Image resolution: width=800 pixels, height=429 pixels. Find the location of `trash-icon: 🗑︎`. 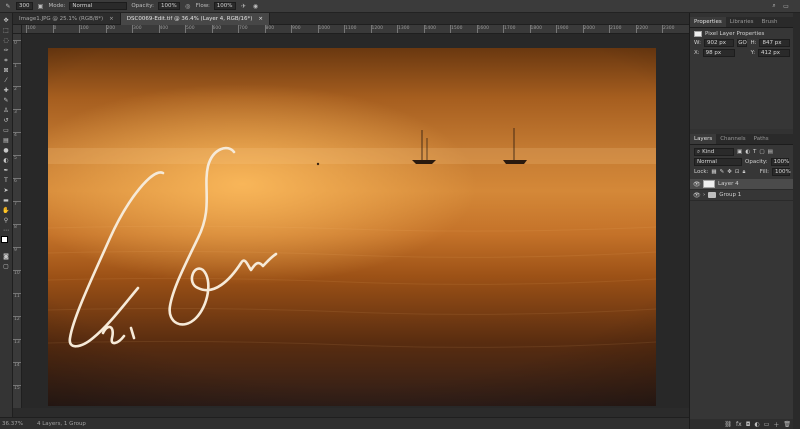

trash-icon: 🗑︎ is located at coordinates (787, 424).